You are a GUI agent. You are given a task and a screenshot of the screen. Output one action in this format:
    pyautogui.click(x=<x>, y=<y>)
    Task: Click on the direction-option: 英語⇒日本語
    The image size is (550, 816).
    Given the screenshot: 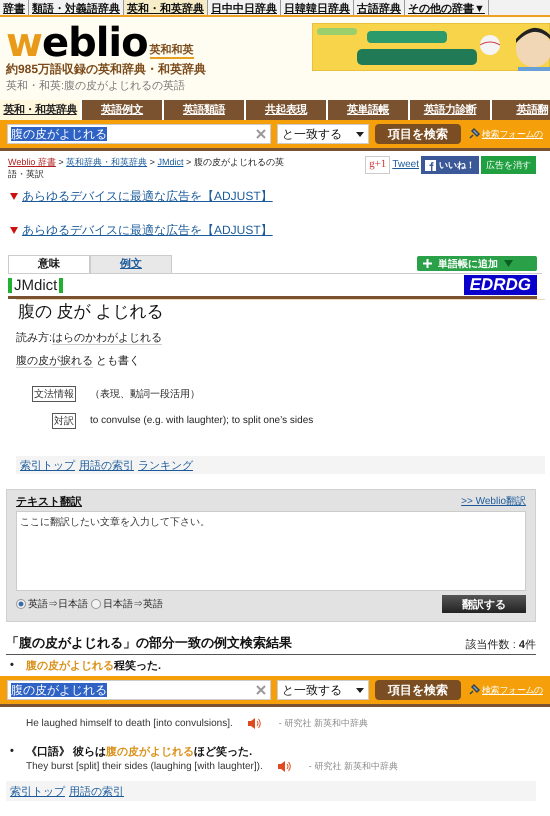 What is the action you would take?
    pyautogui.click(x=52, y=604)
    